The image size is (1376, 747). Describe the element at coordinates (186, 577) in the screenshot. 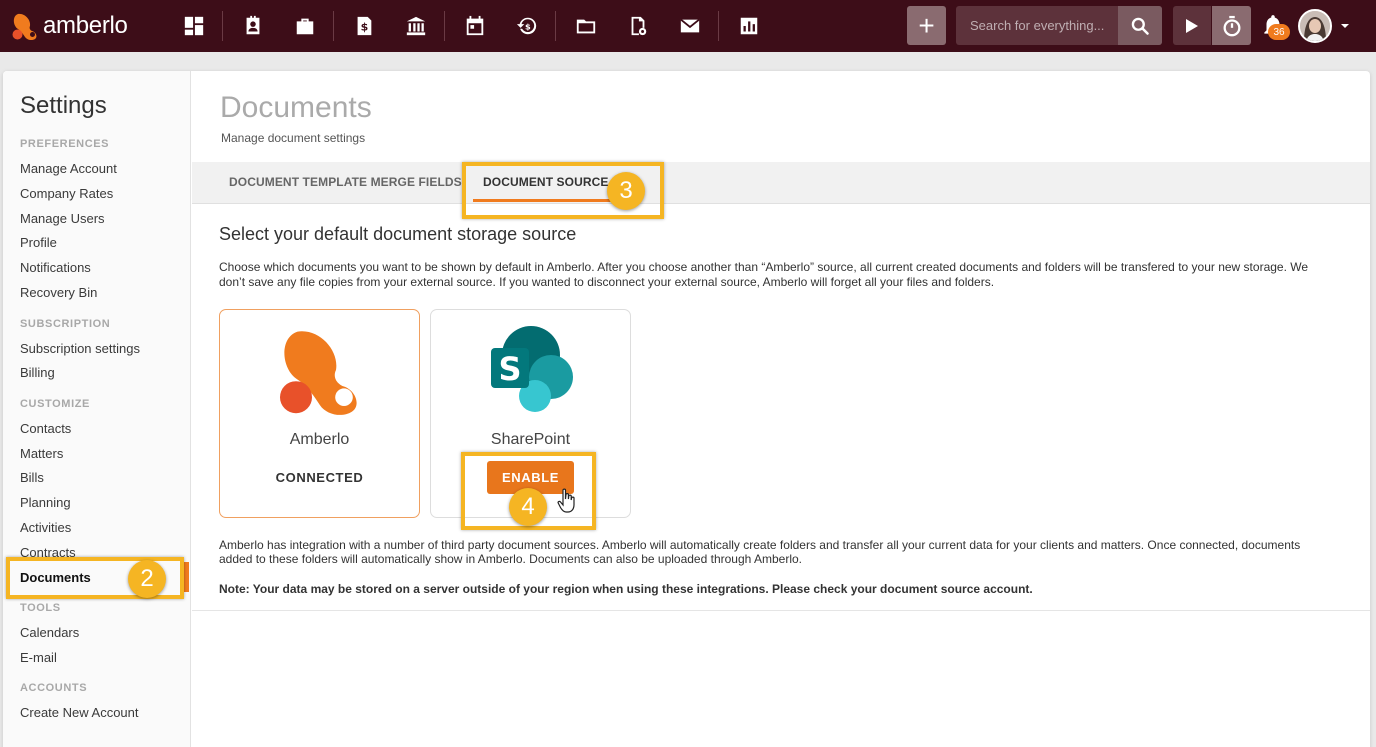

I see `sidebar-active-indicator` at that location.